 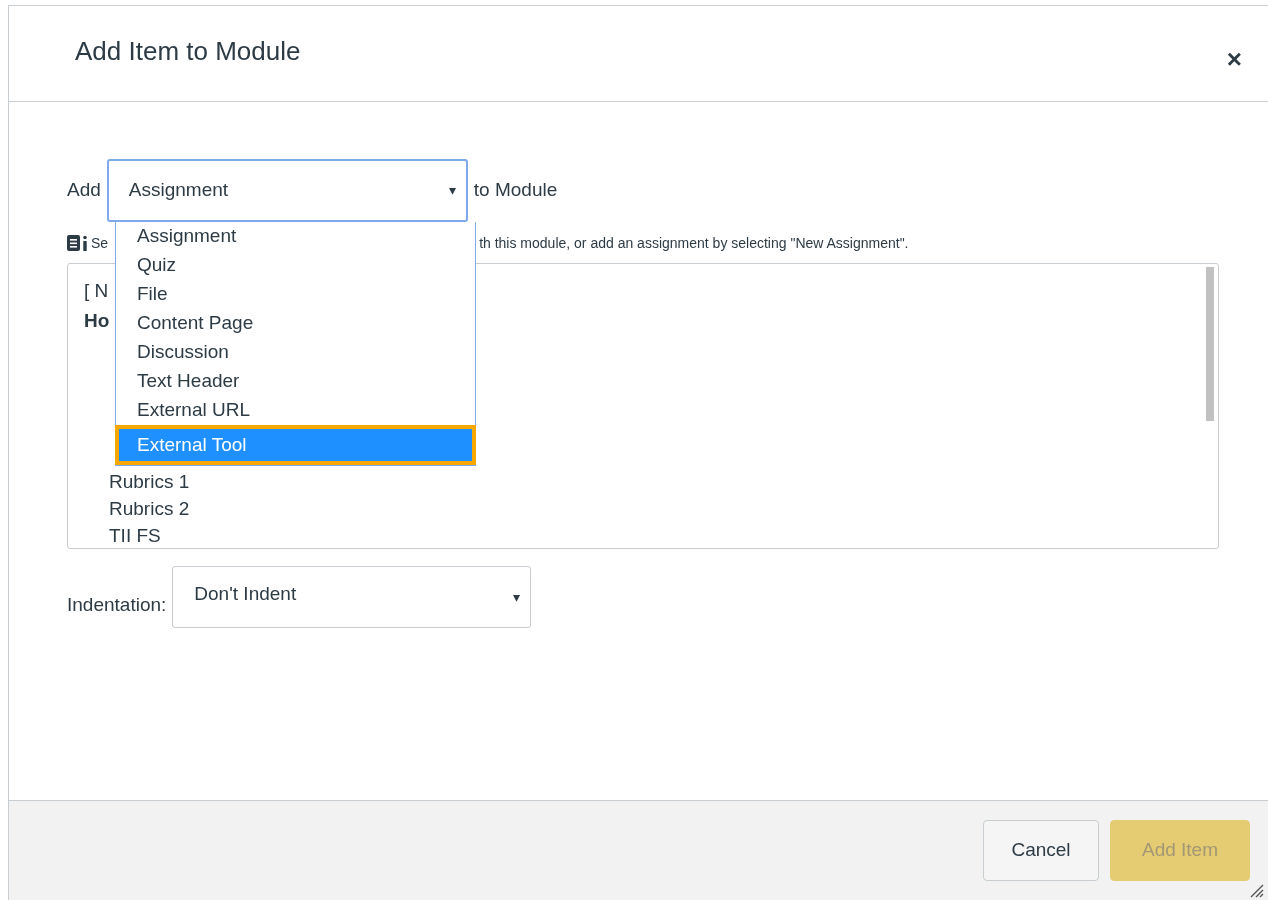 I want to click on dropdown-option: Quiz, so click(x=295, y=265).